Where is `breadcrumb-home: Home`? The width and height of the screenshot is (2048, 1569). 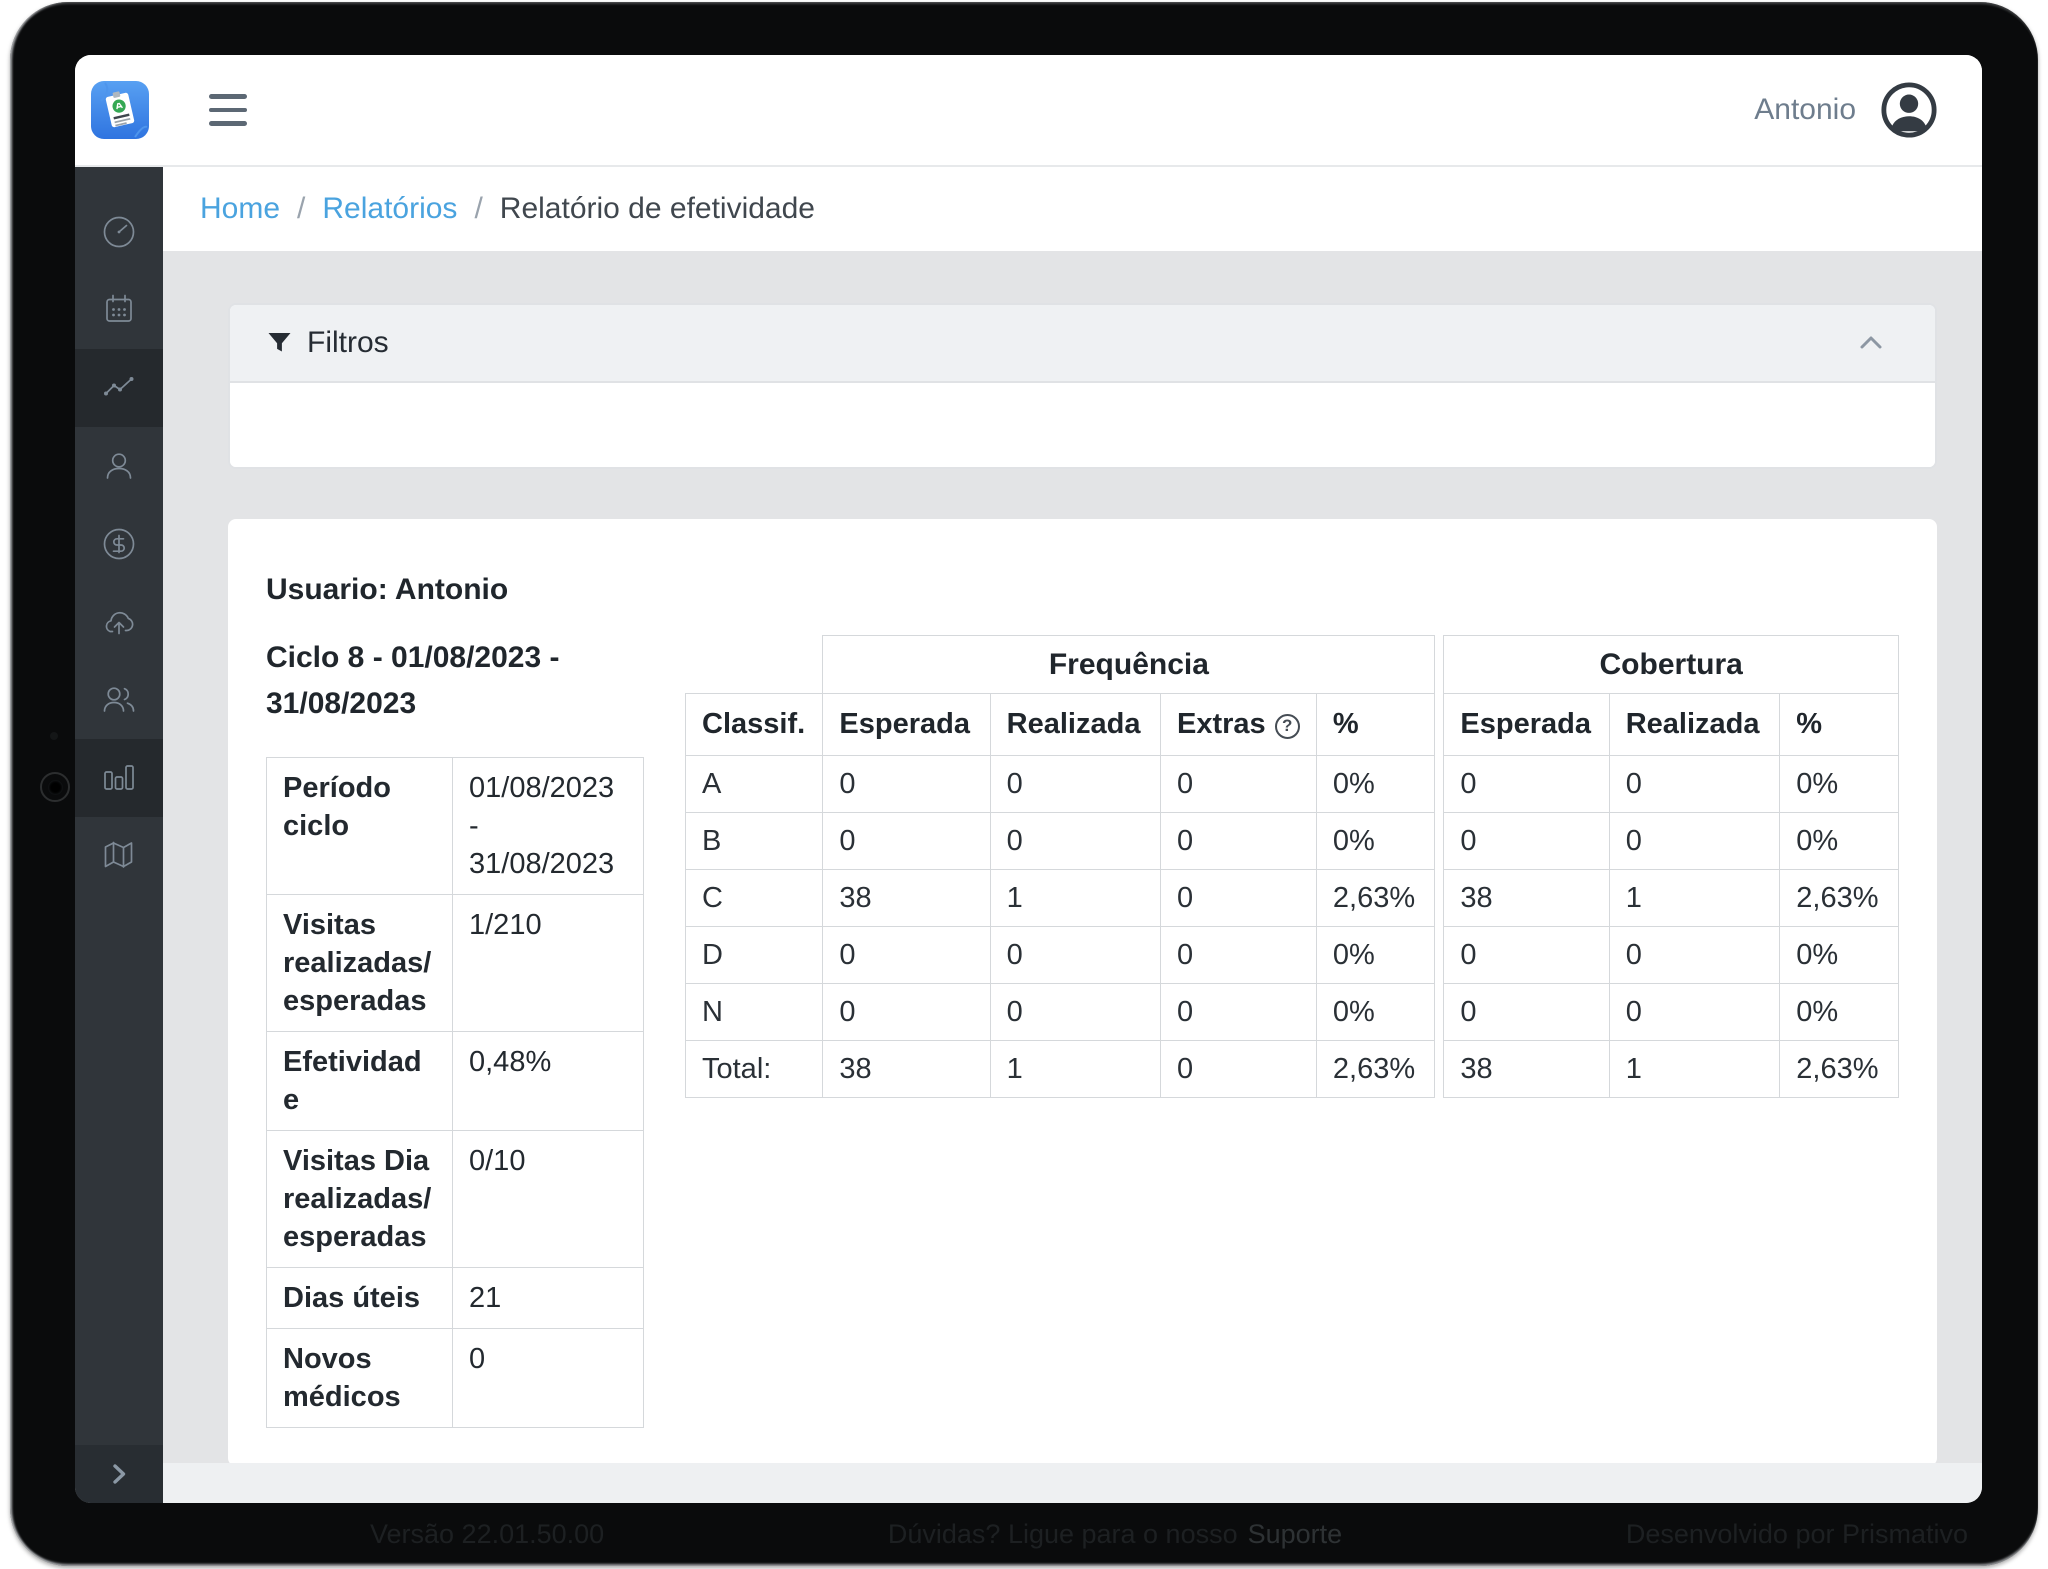
breadcrumb-home: Home is located at coordinates (240, 209).